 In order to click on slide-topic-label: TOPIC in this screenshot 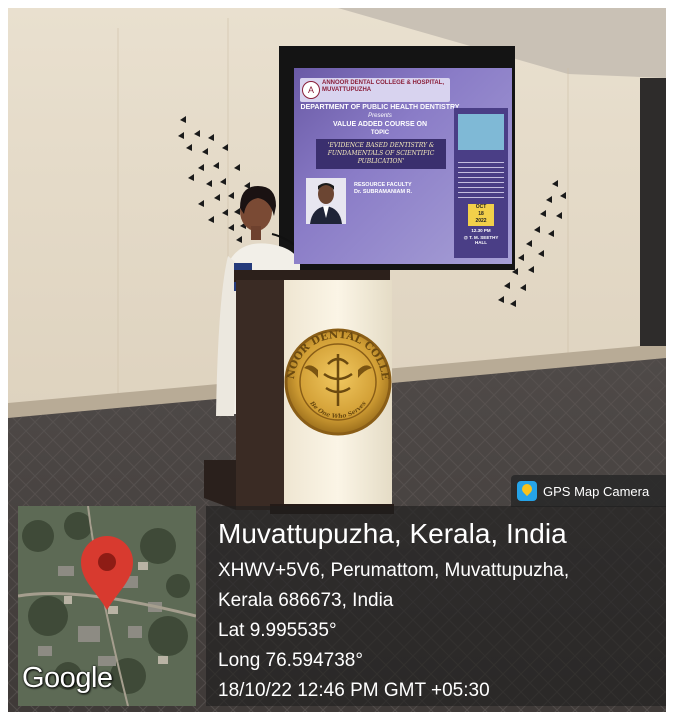, I will do `click(380, 133)`.